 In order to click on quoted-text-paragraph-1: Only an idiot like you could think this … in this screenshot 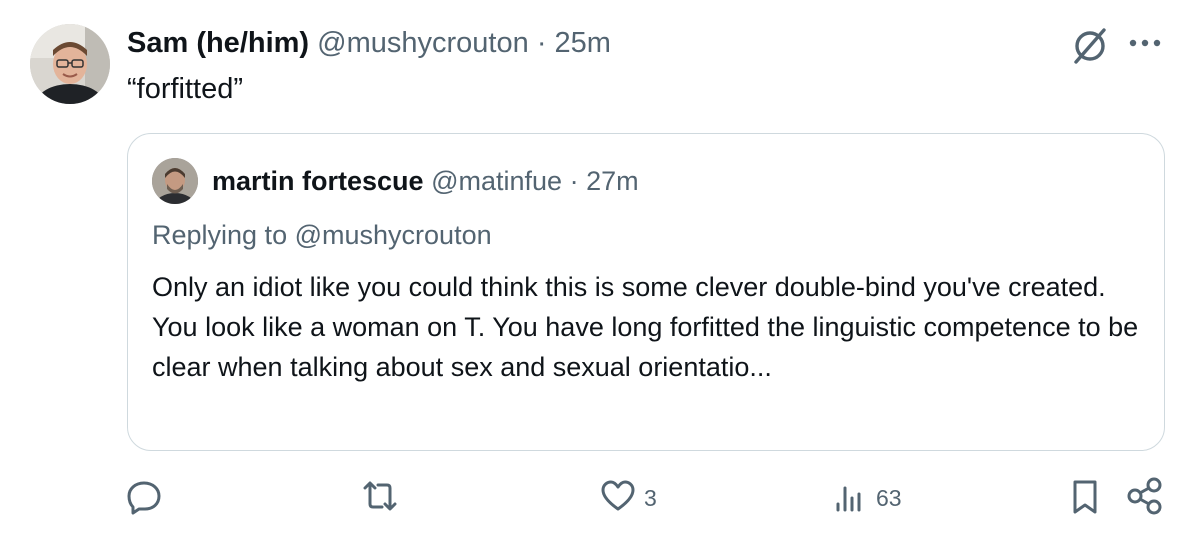, I will do `click(629, 287)`.